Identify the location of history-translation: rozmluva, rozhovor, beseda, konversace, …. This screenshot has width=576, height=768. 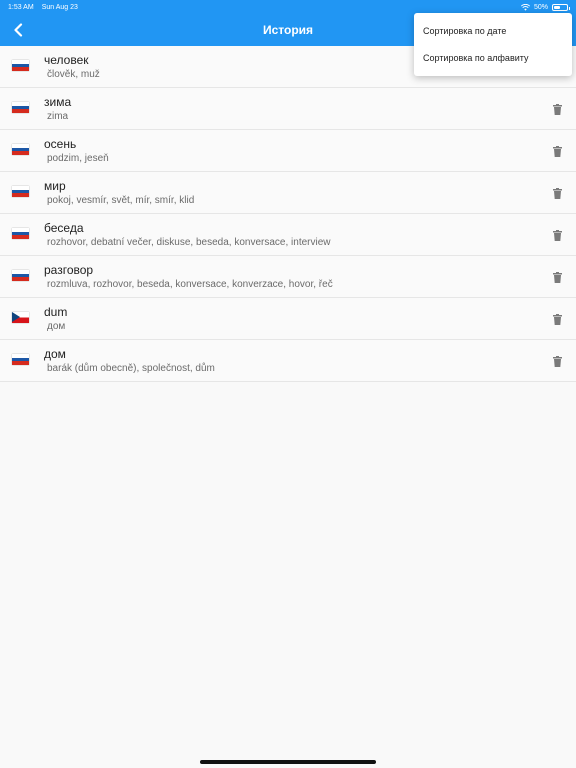
(190, 284).